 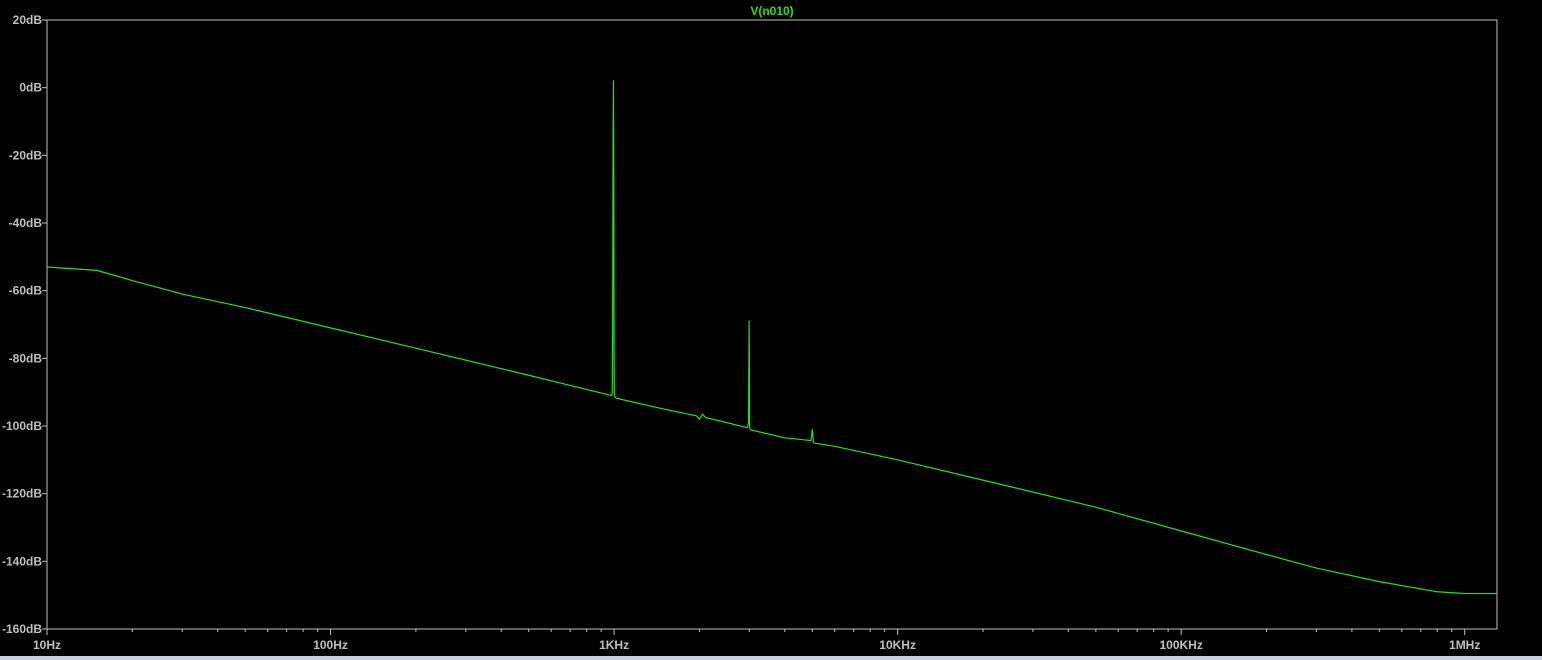 What do you see at coordinates (771, 11) in the screenshot?
I see `trace-title: V(n010)` at bounding box center [771, 11].